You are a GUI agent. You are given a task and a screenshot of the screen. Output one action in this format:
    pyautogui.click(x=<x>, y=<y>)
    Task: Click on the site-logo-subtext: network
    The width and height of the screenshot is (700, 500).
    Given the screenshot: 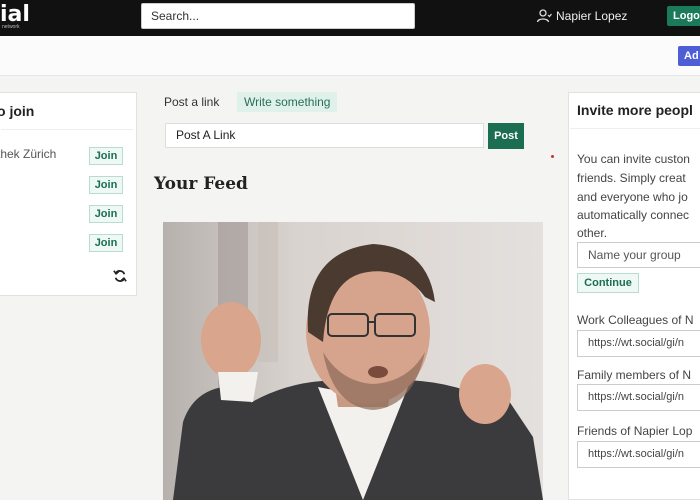 What is the action you would take?
    pyautogui.click(x=11, y=27)
    